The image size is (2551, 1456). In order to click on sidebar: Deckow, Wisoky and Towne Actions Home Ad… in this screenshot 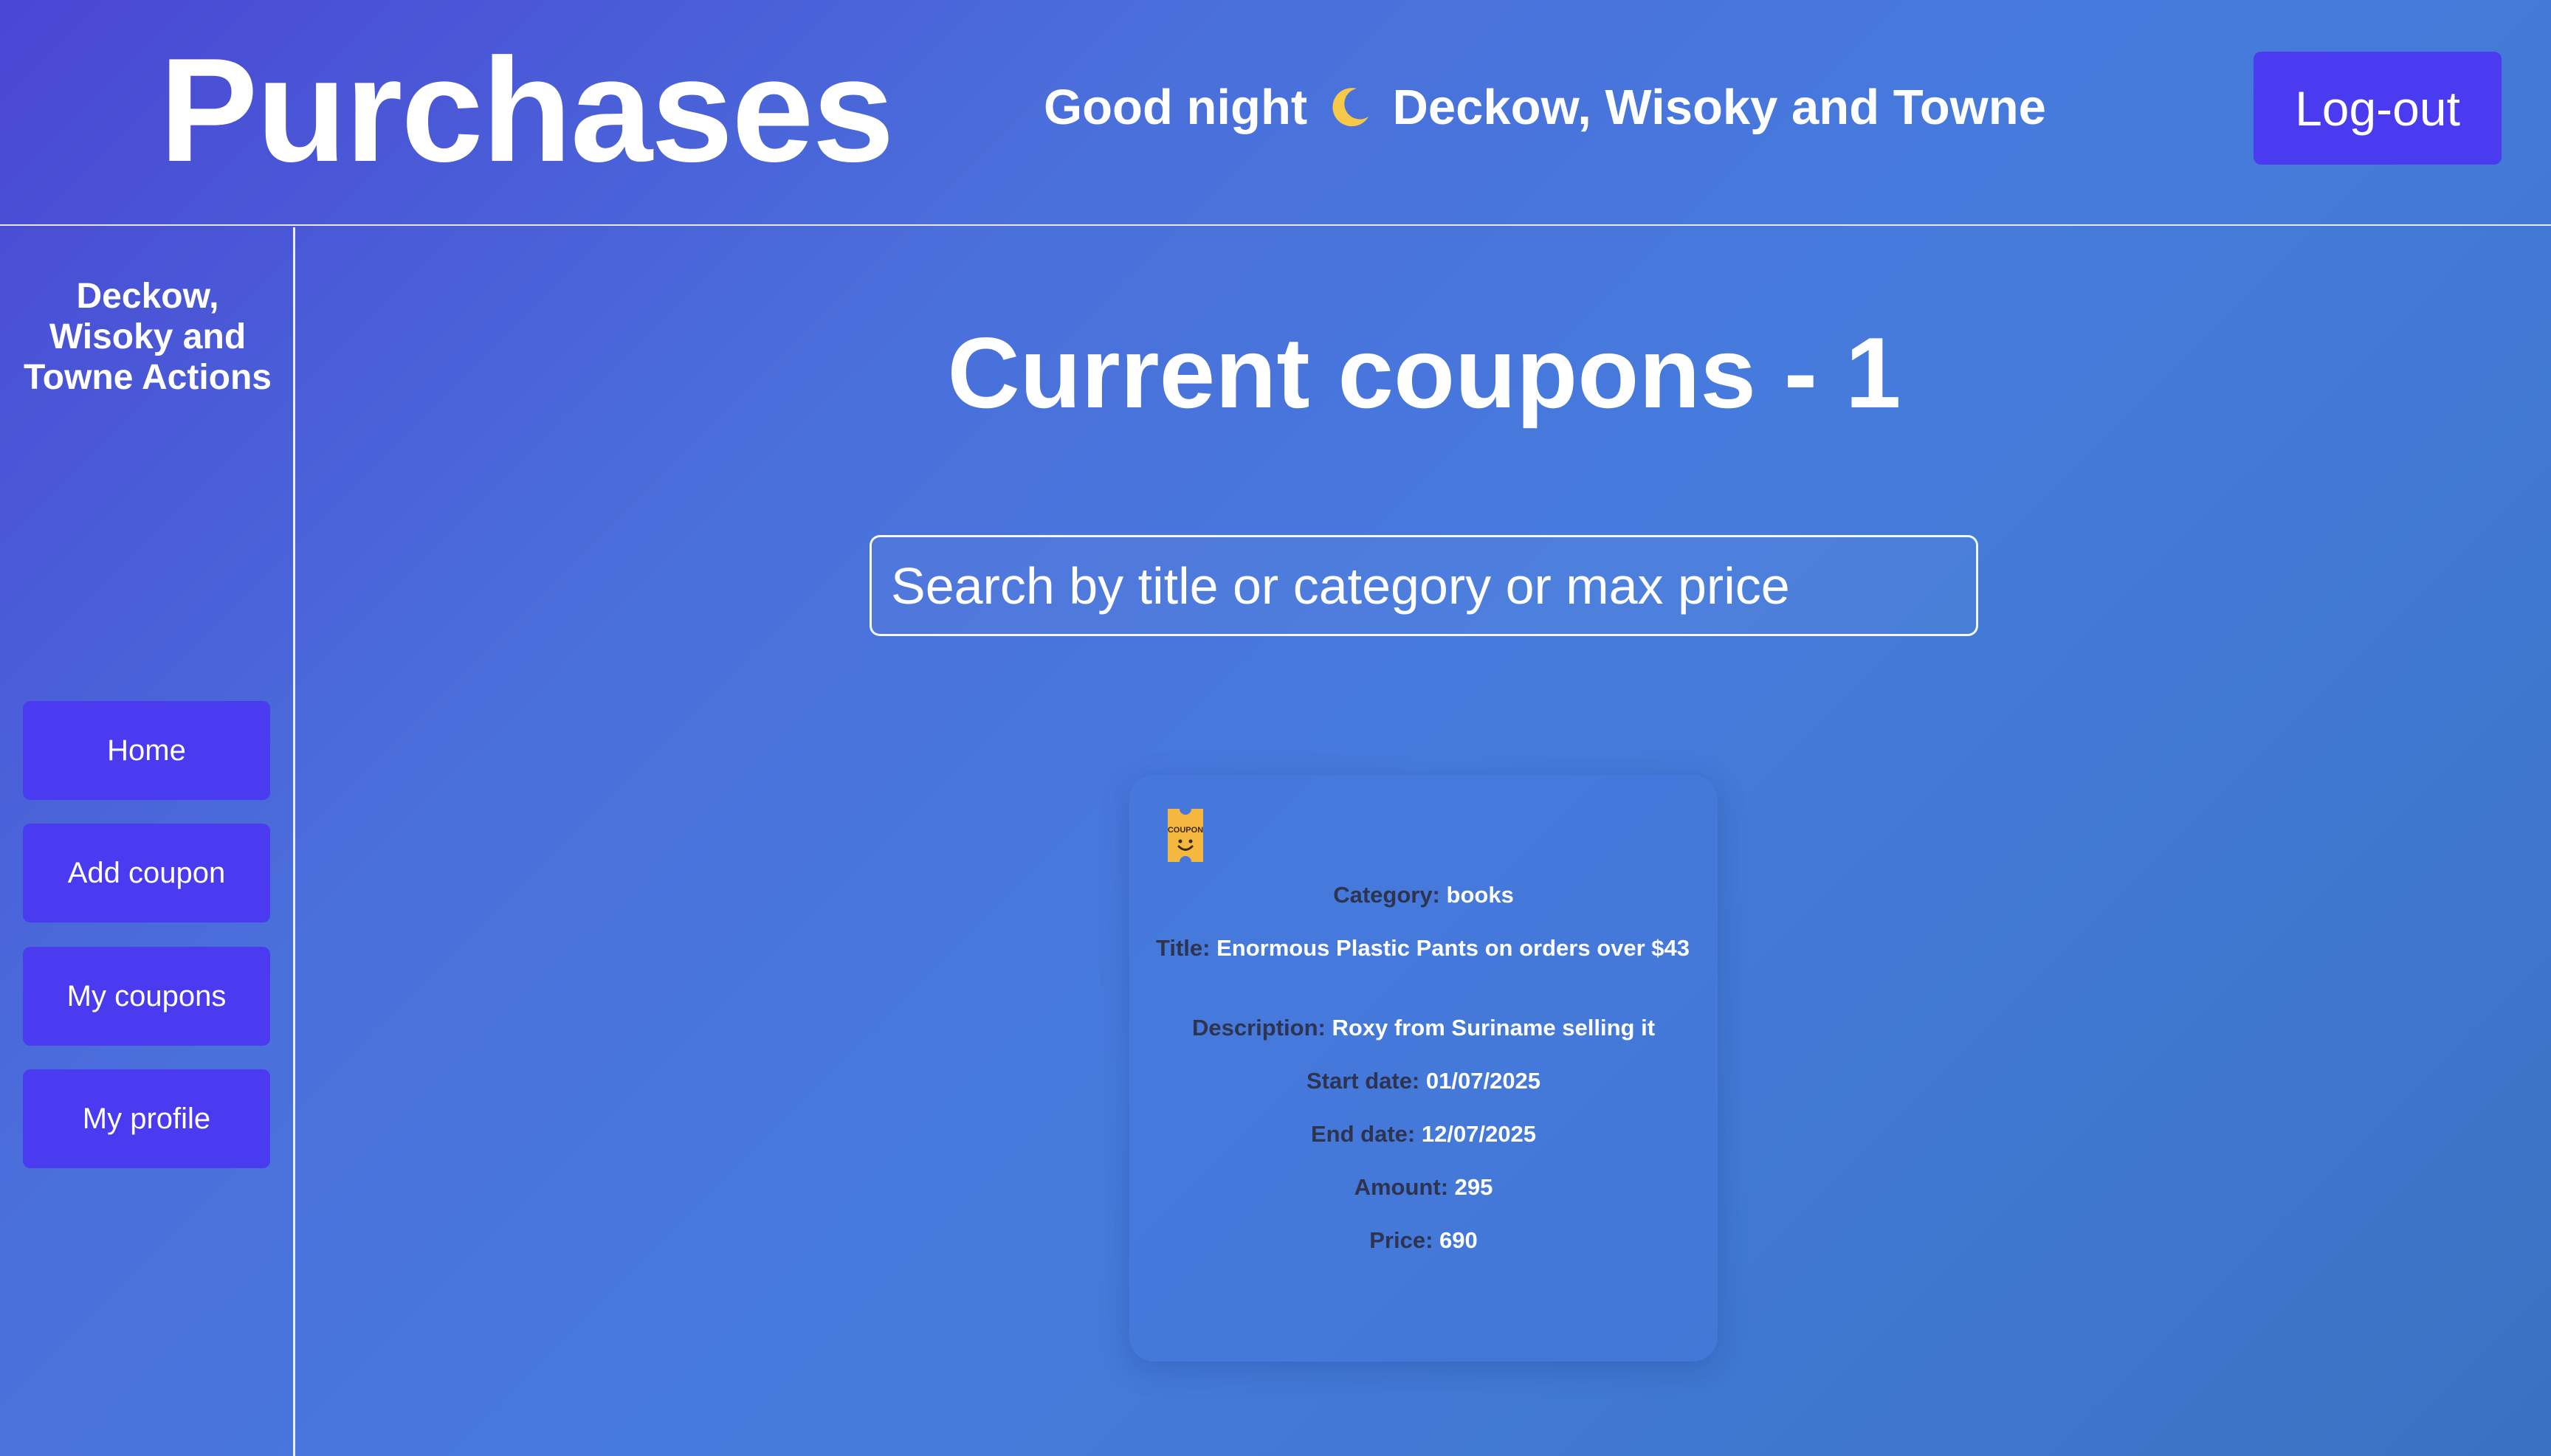, I will do `click(147, 842)`.